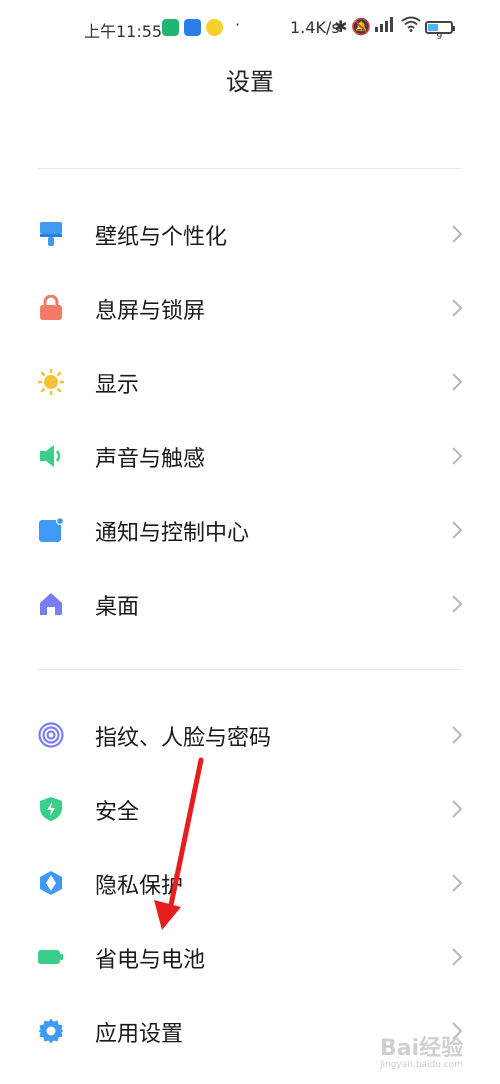  What do you see at coordinates (117, 385) in the screenshot?
I see `settings-item-label: 显示` at bounding box center [117, 385].